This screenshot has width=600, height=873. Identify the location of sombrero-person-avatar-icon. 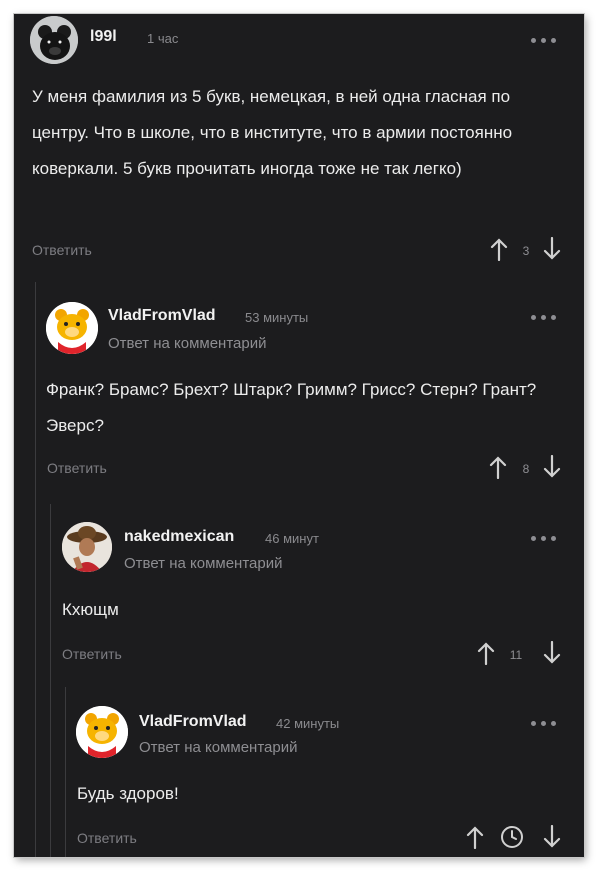
(87, 547).